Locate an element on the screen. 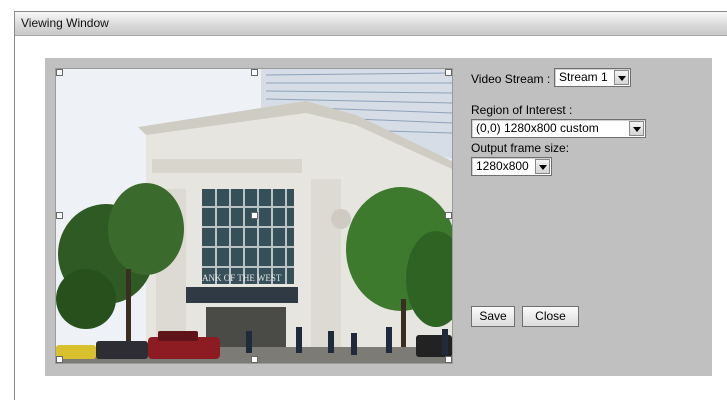 The image size is (727, 400). video-stream-select: Stream 1 is located at coordinates (592, 77).